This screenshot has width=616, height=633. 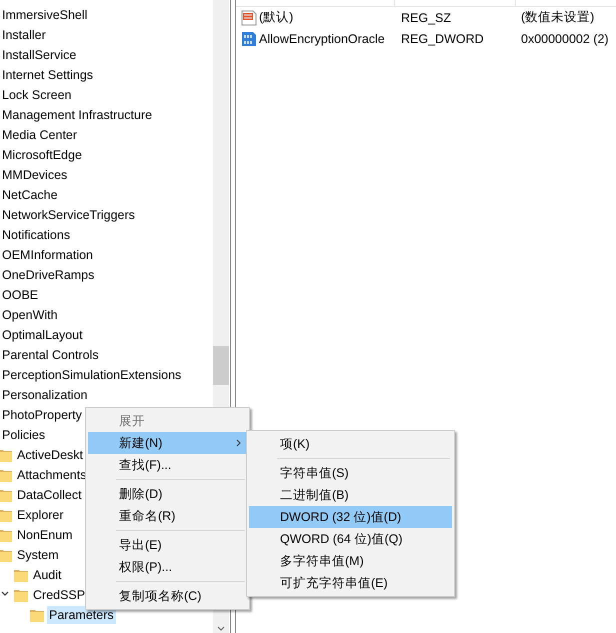 What do you see at coordinates (557, 17) in the screenshot?
I see `value-data: (数值未设置)` at bounding box center [557, 17].